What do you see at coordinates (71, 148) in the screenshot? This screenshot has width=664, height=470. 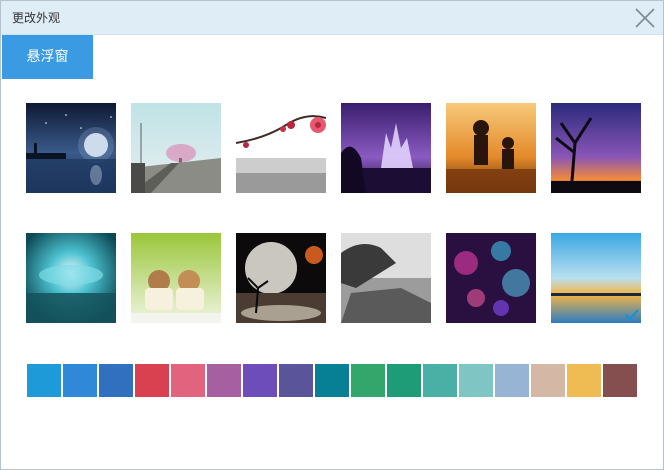 I see `wallpaper-night-moon-lake` at bounding box center [71, 148].